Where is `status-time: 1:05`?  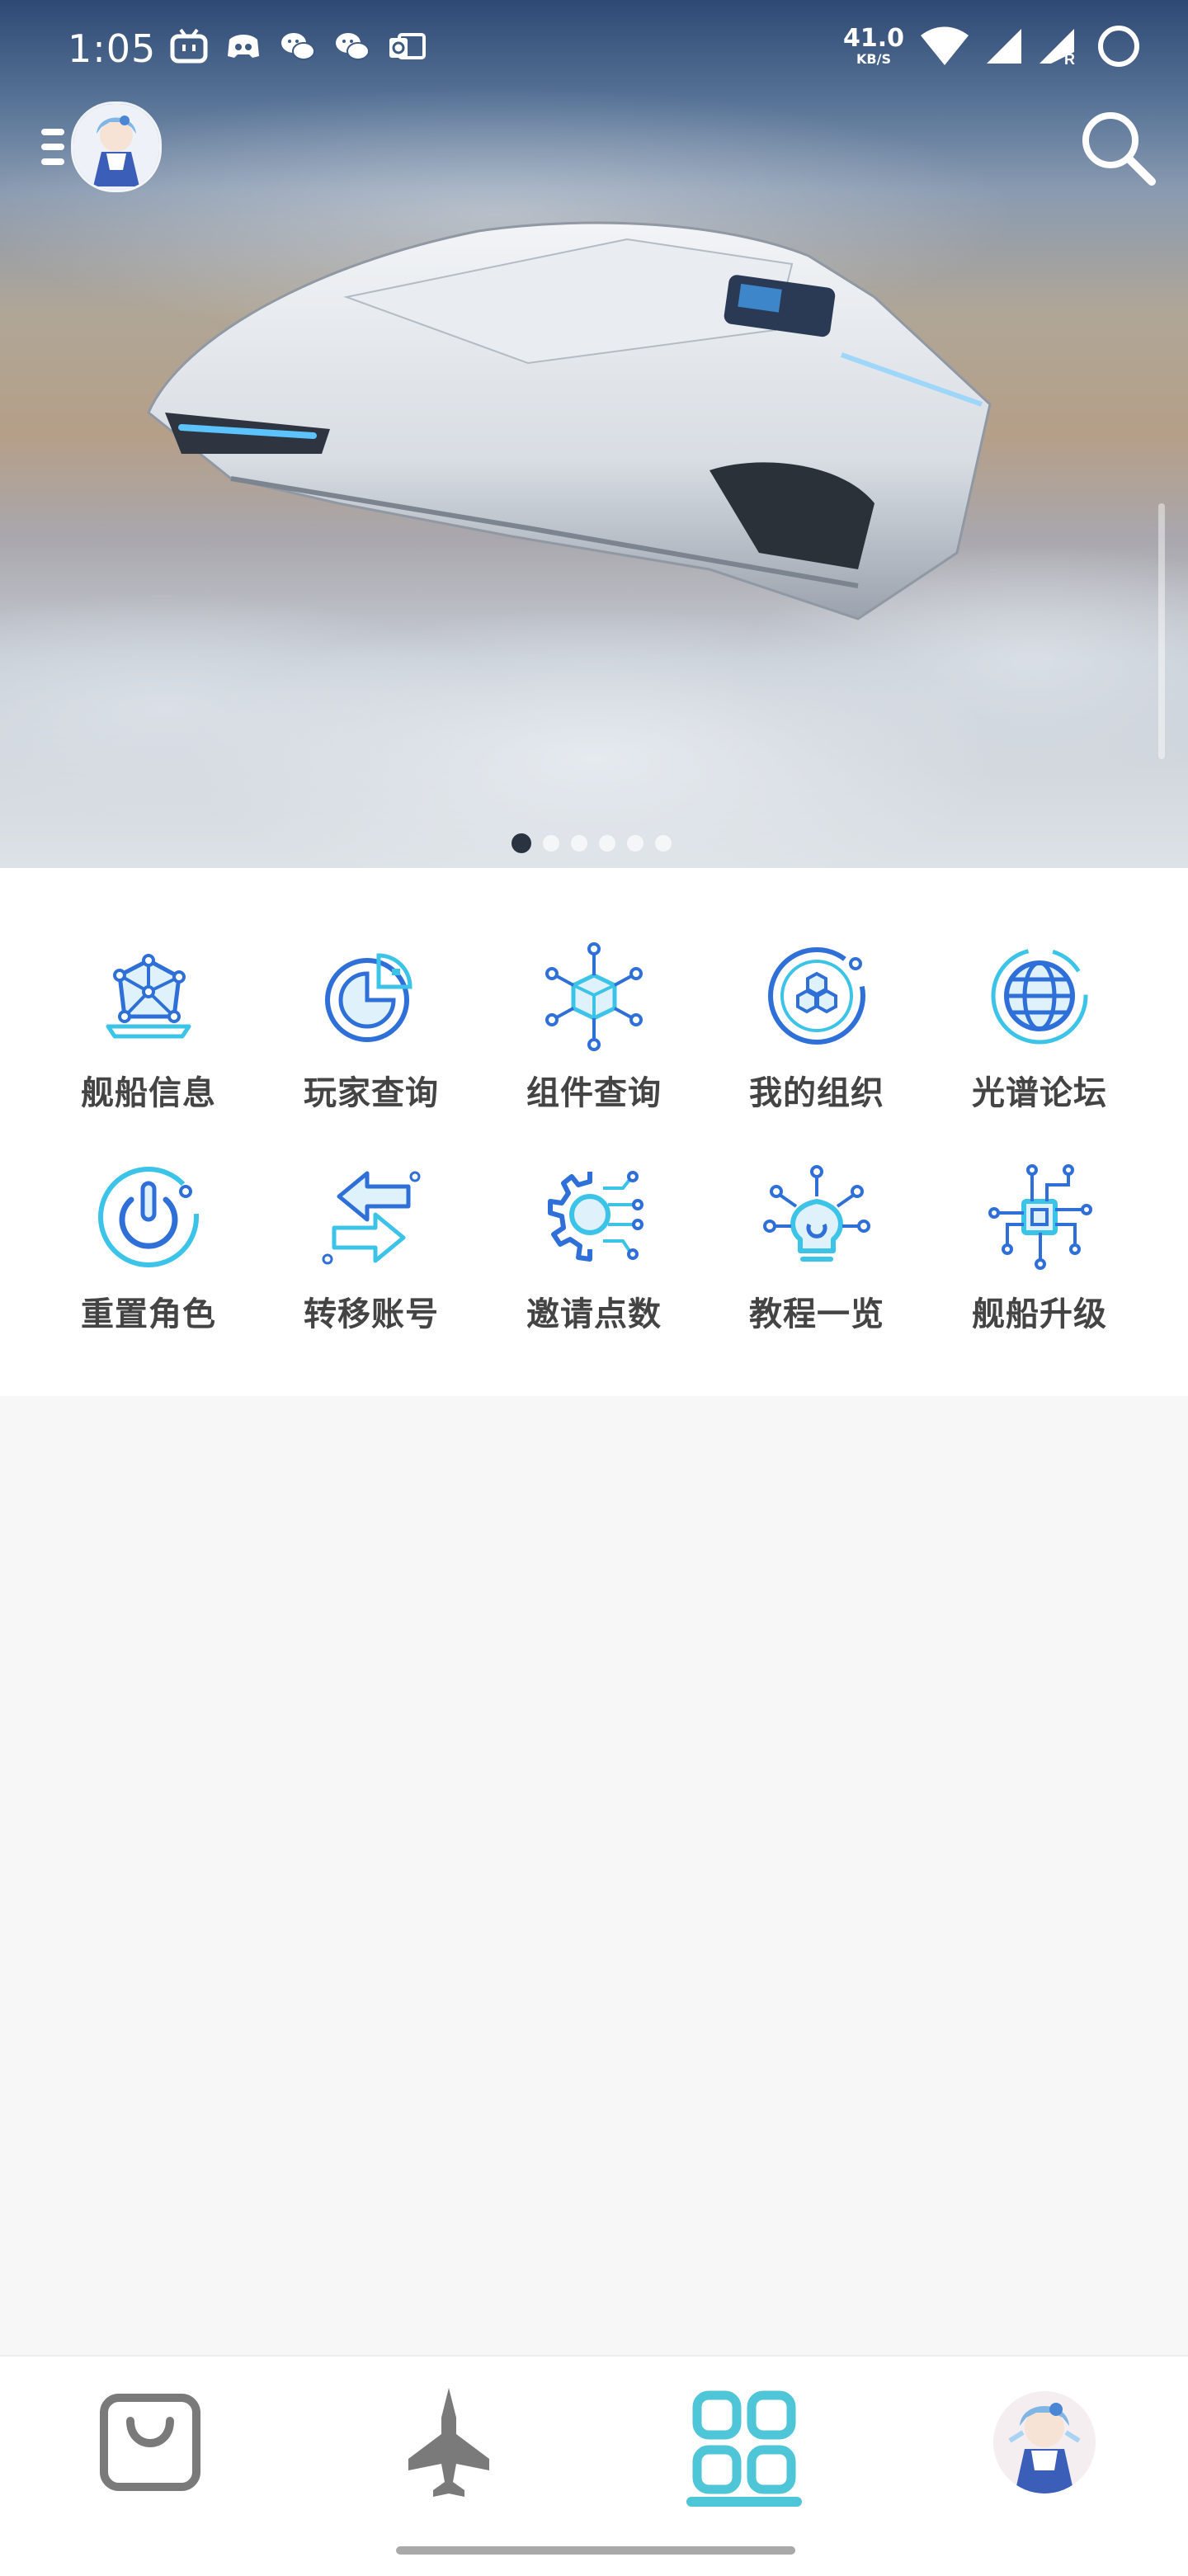
status-time: 1:05 is located at coordinates (112, 48).